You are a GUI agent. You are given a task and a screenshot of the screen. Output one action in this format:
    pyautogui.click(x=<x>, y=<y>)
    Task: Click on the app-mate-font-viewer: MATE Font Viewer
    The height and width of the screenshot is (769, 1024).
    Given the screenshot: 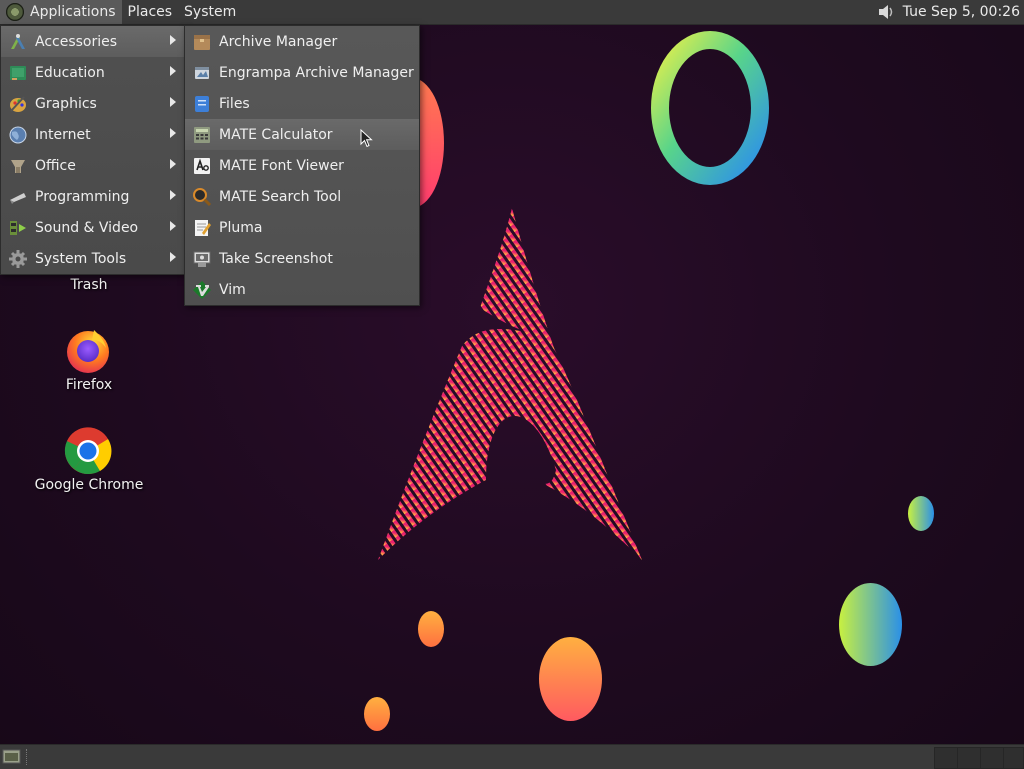 What is the action you would take?
    pyautogui.click(x=302, y=165)
    